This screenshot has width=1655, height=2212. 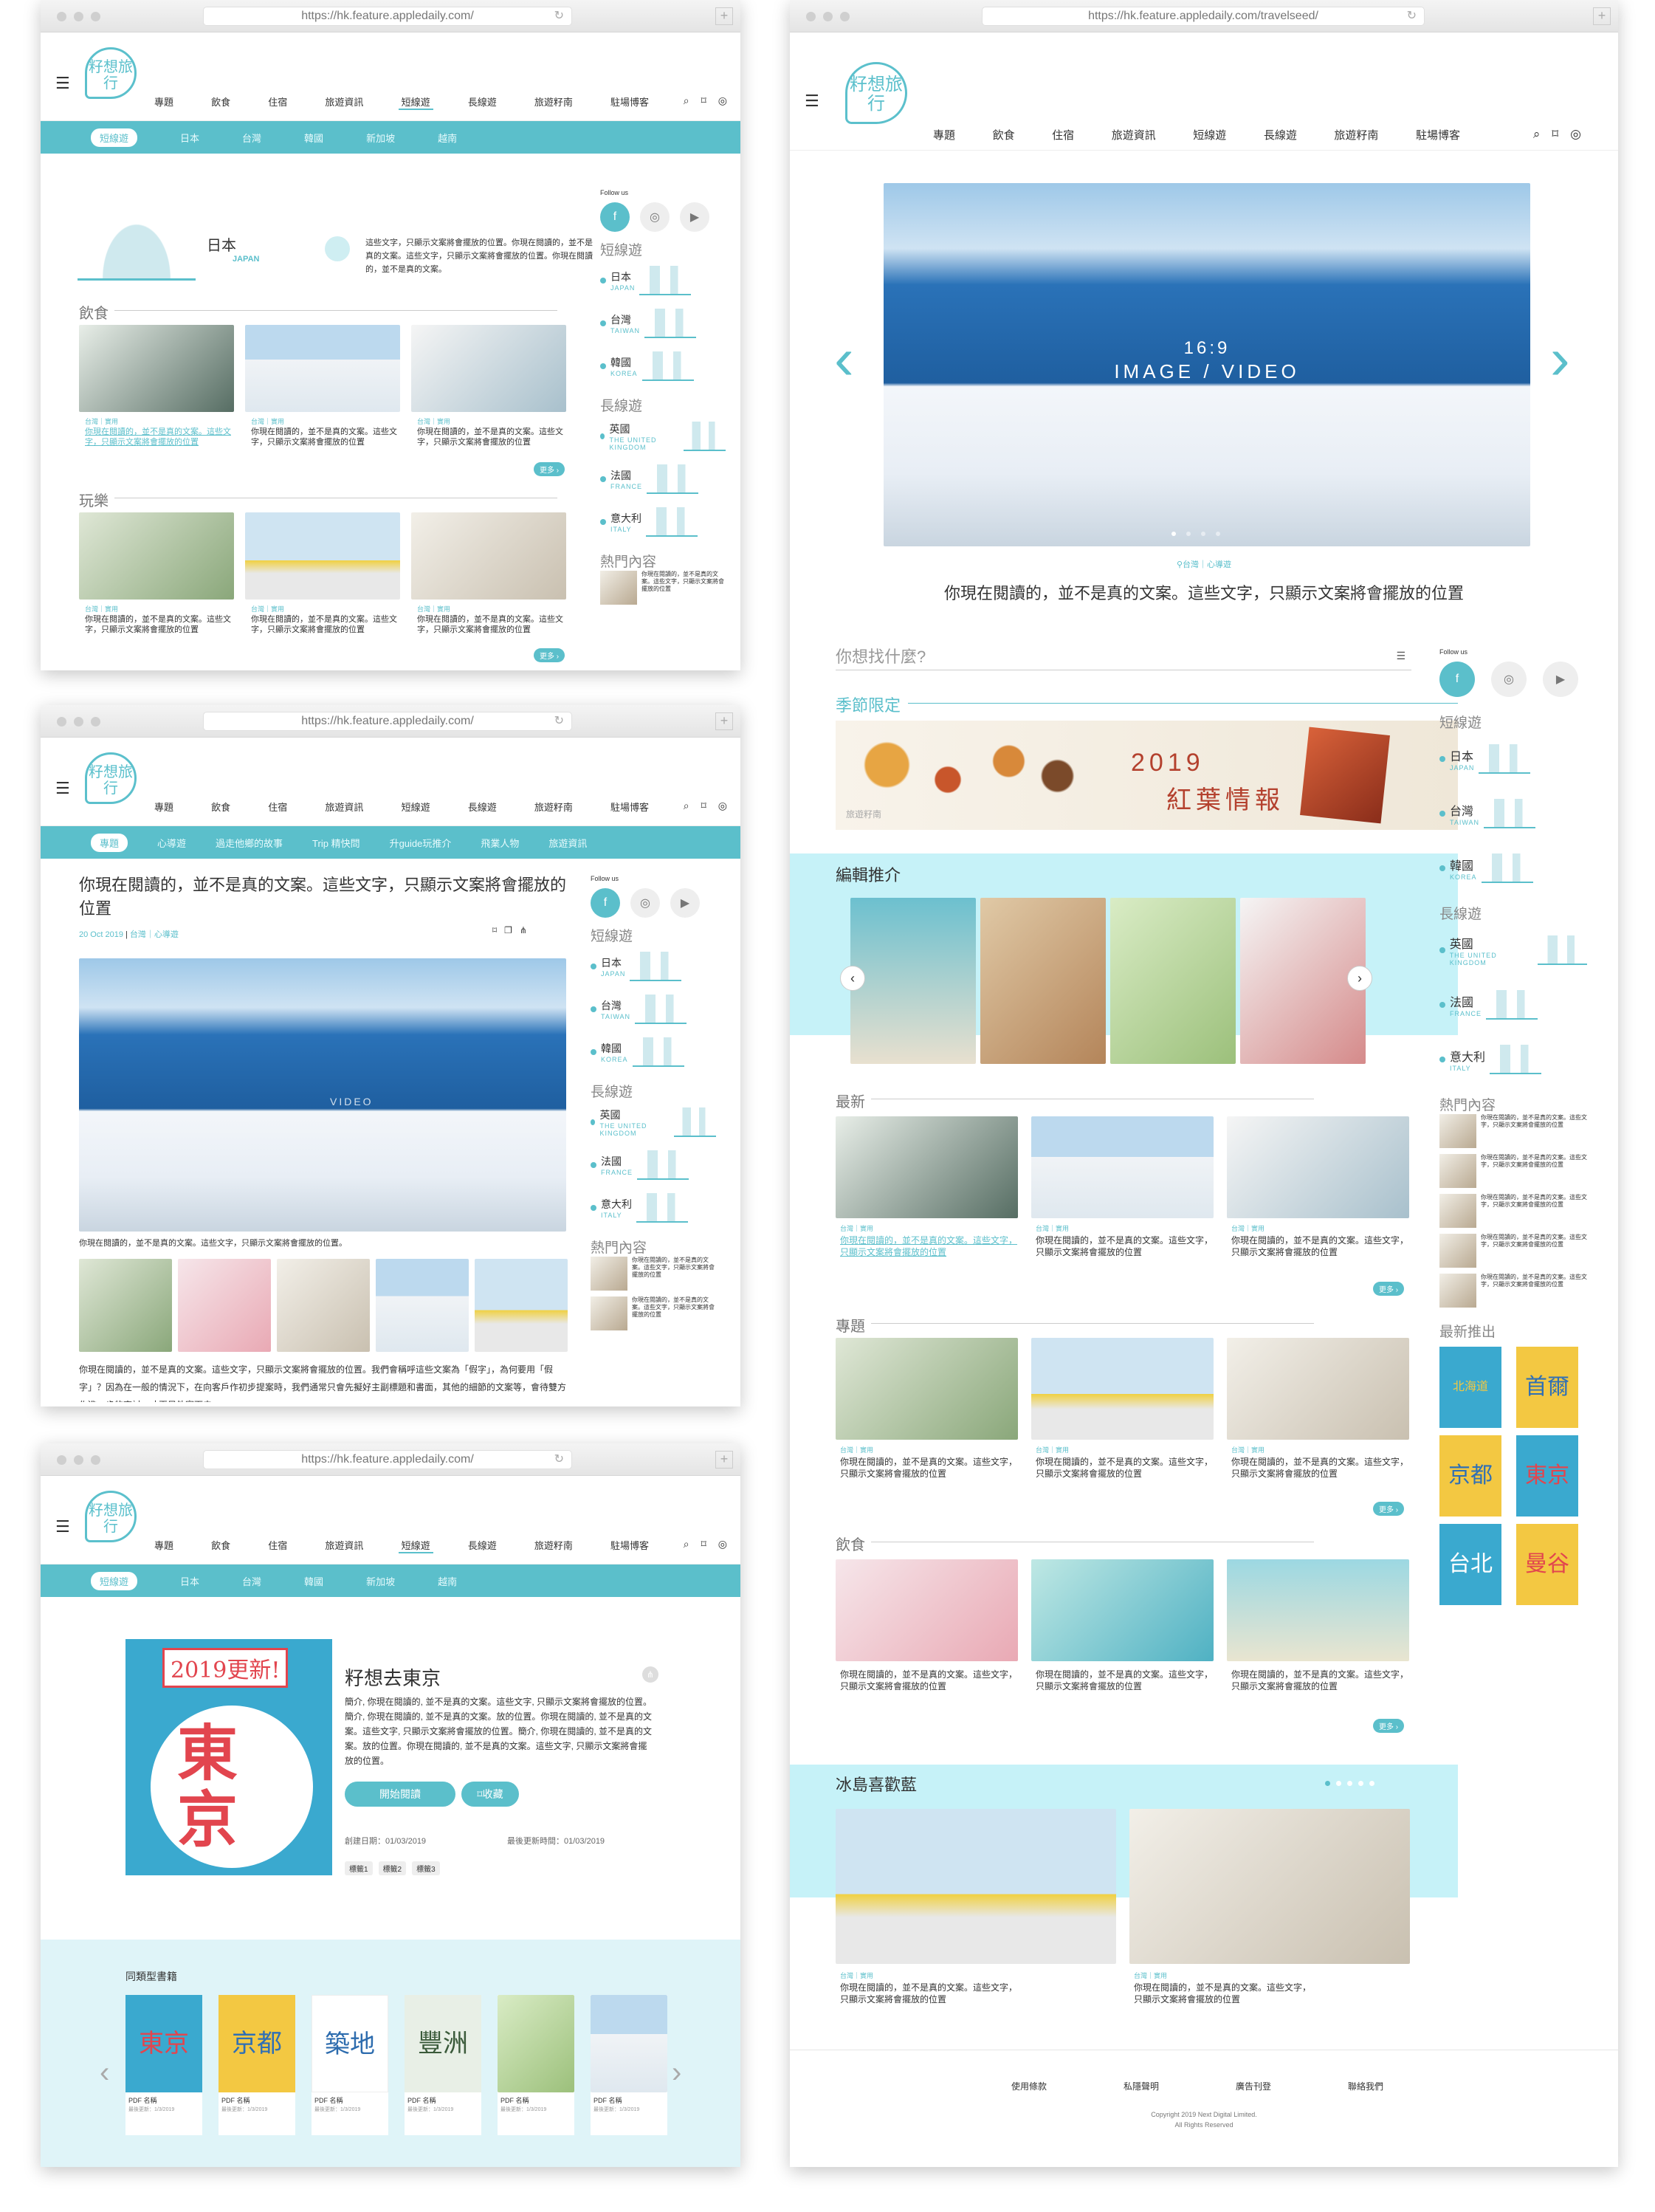 I want to click on book-cover: 曼谷, so click(x=1547, y=1564).